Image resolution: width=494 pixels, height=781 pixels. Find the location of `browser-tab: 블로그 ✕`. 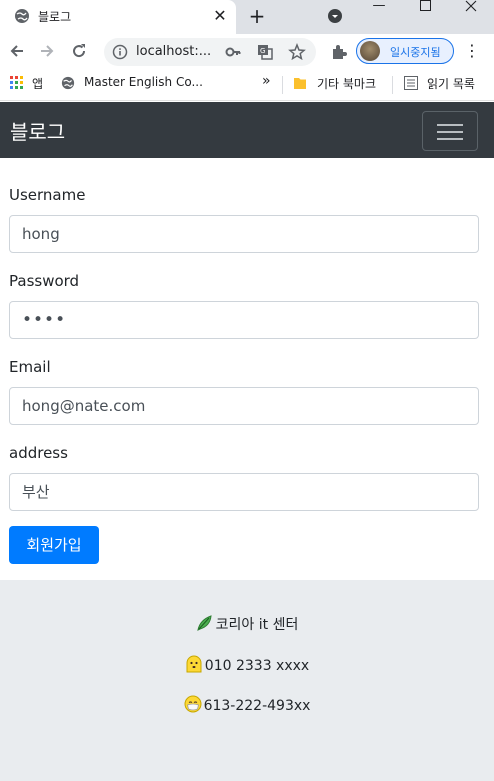

browser-tab: 블로그 ✕ is located at coordinates (118, 17).